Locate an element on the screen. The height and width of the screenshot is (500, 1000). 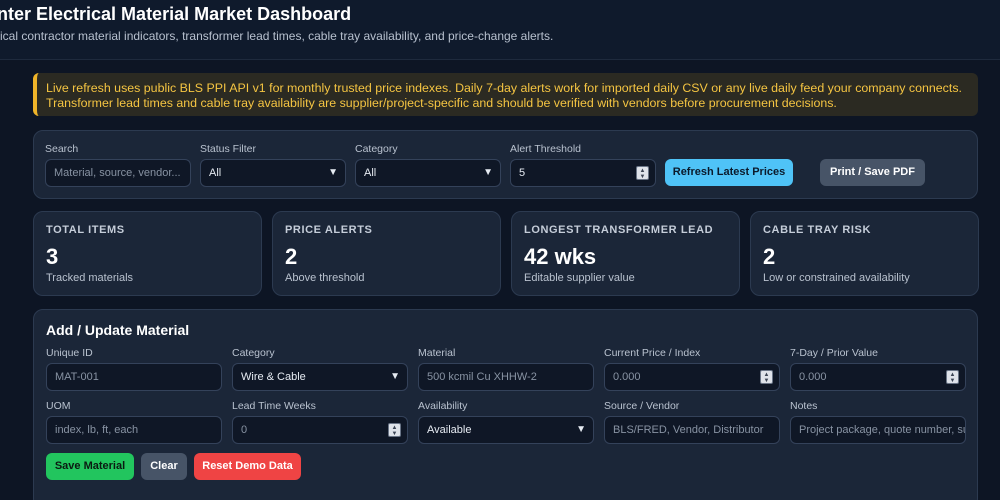
current-price-label: Current Price / Index is located at coordinates (652, 353).